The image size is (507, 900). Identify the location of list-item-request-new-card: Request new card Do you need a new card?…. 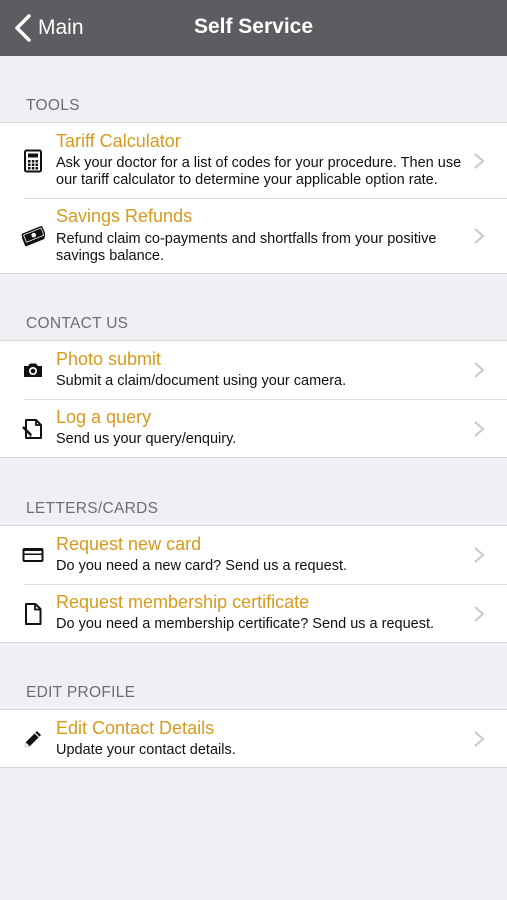
(253, 555).